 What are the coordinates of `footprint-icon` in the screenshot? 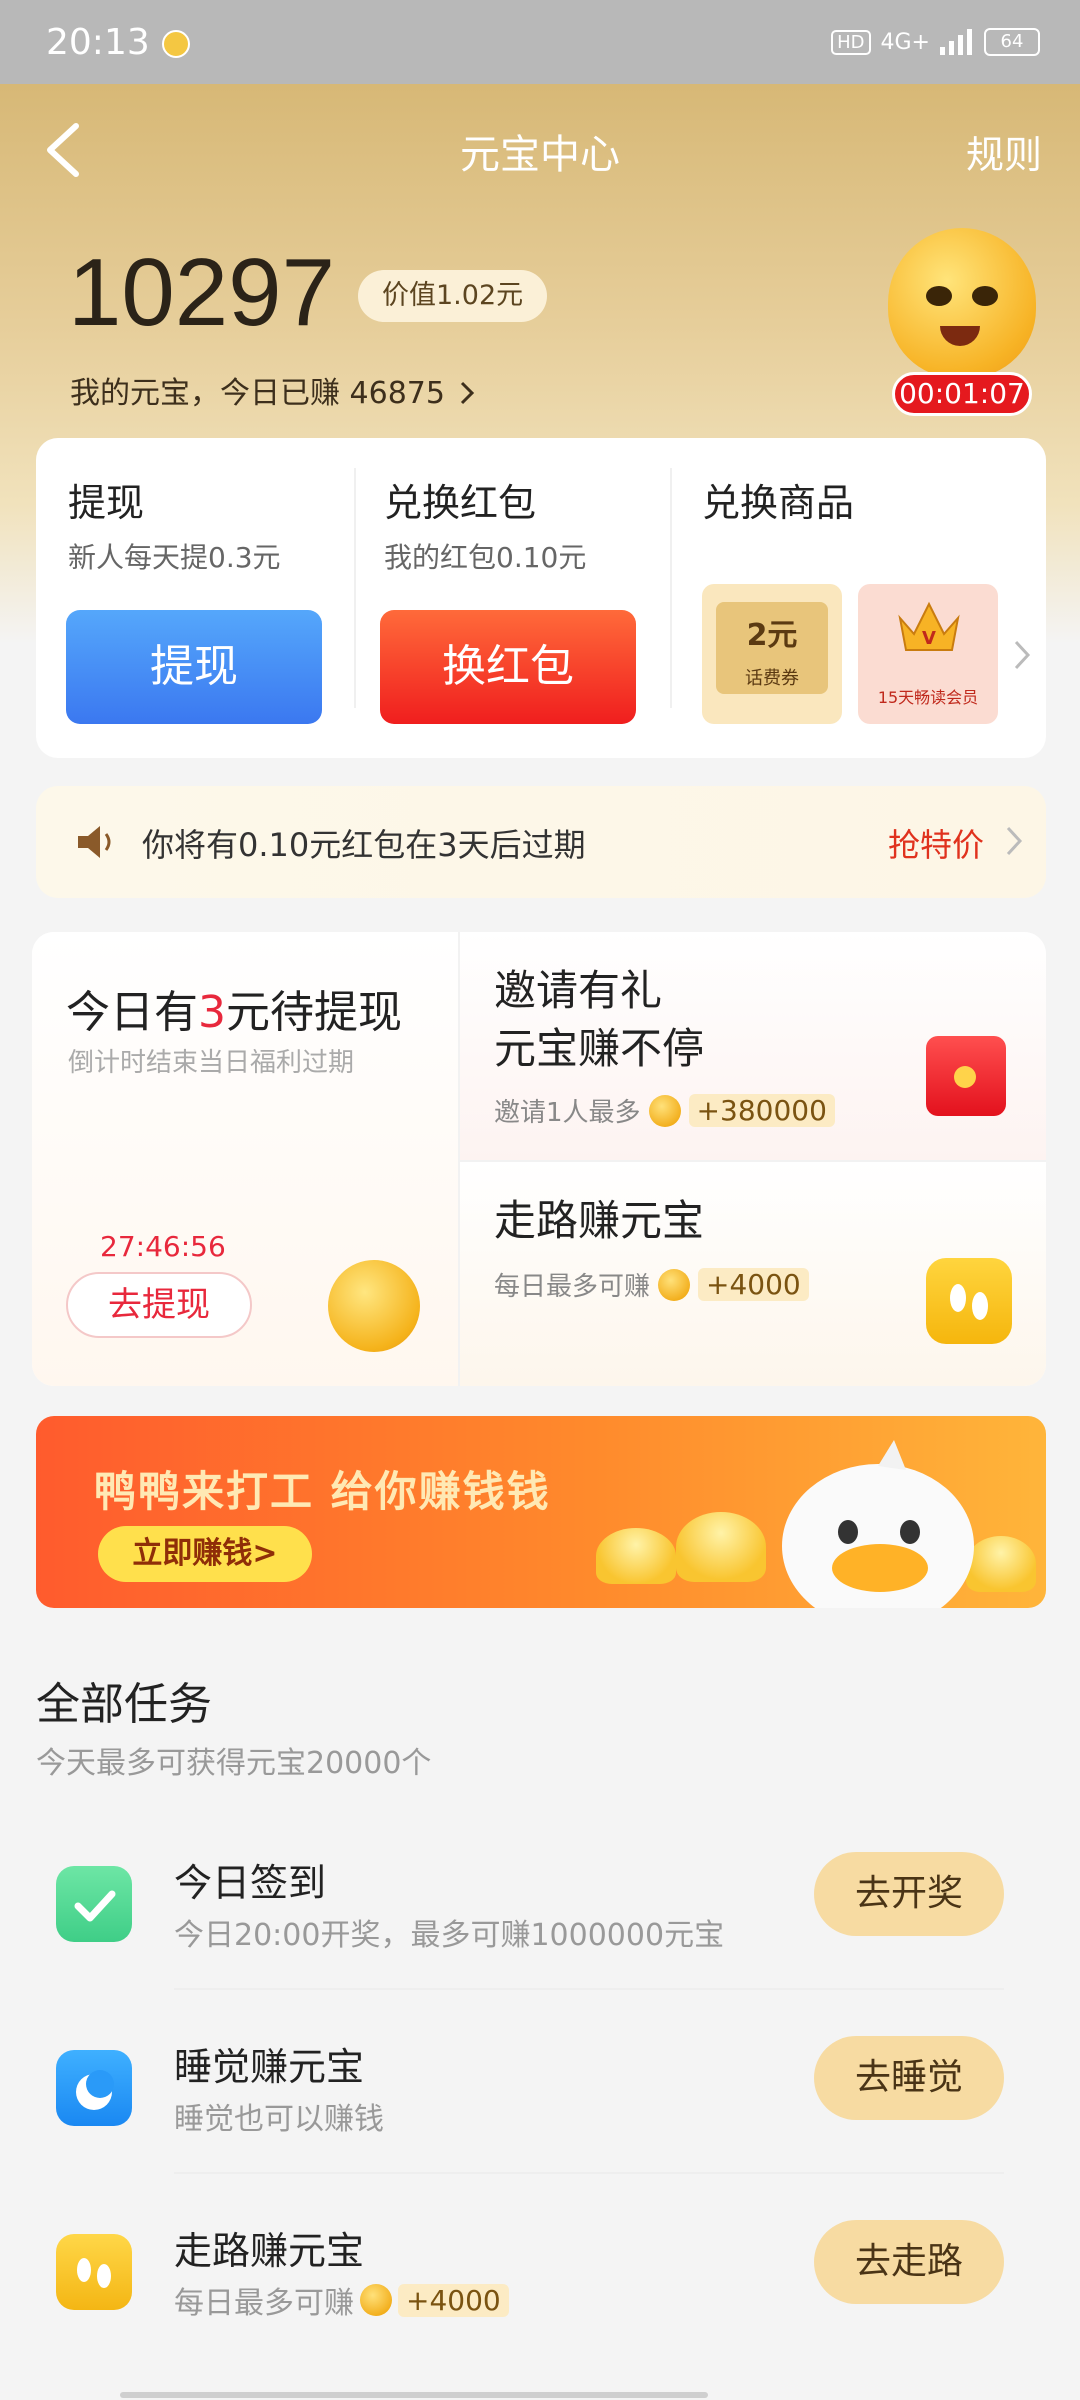 It's located at (969, 1301).